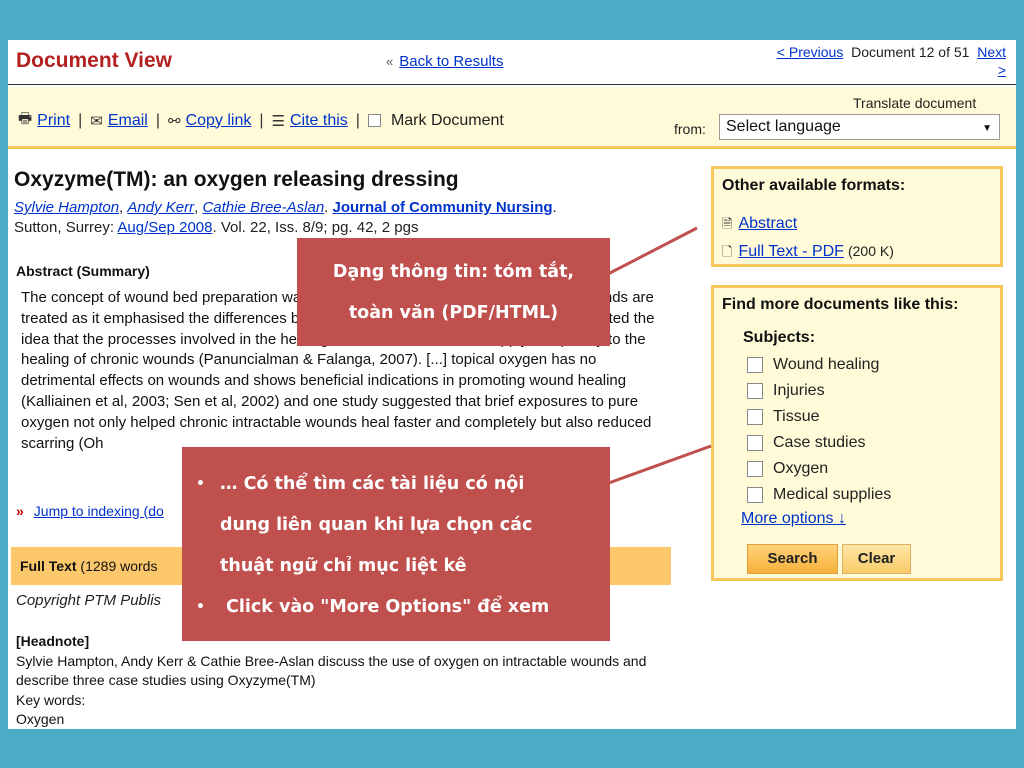 The height and width of the screenshot is (768, 1024). What do you see at coordinates (1002, 70) in the screenshot?
I see `next-arrow-link: >` at bounding box center [1002, 70].